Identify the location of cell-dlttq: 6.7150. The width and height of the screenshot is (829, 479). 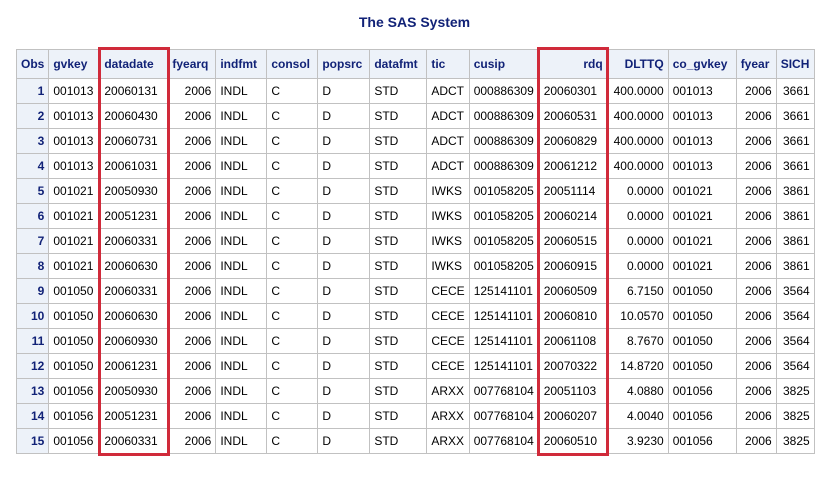
(637, 291).